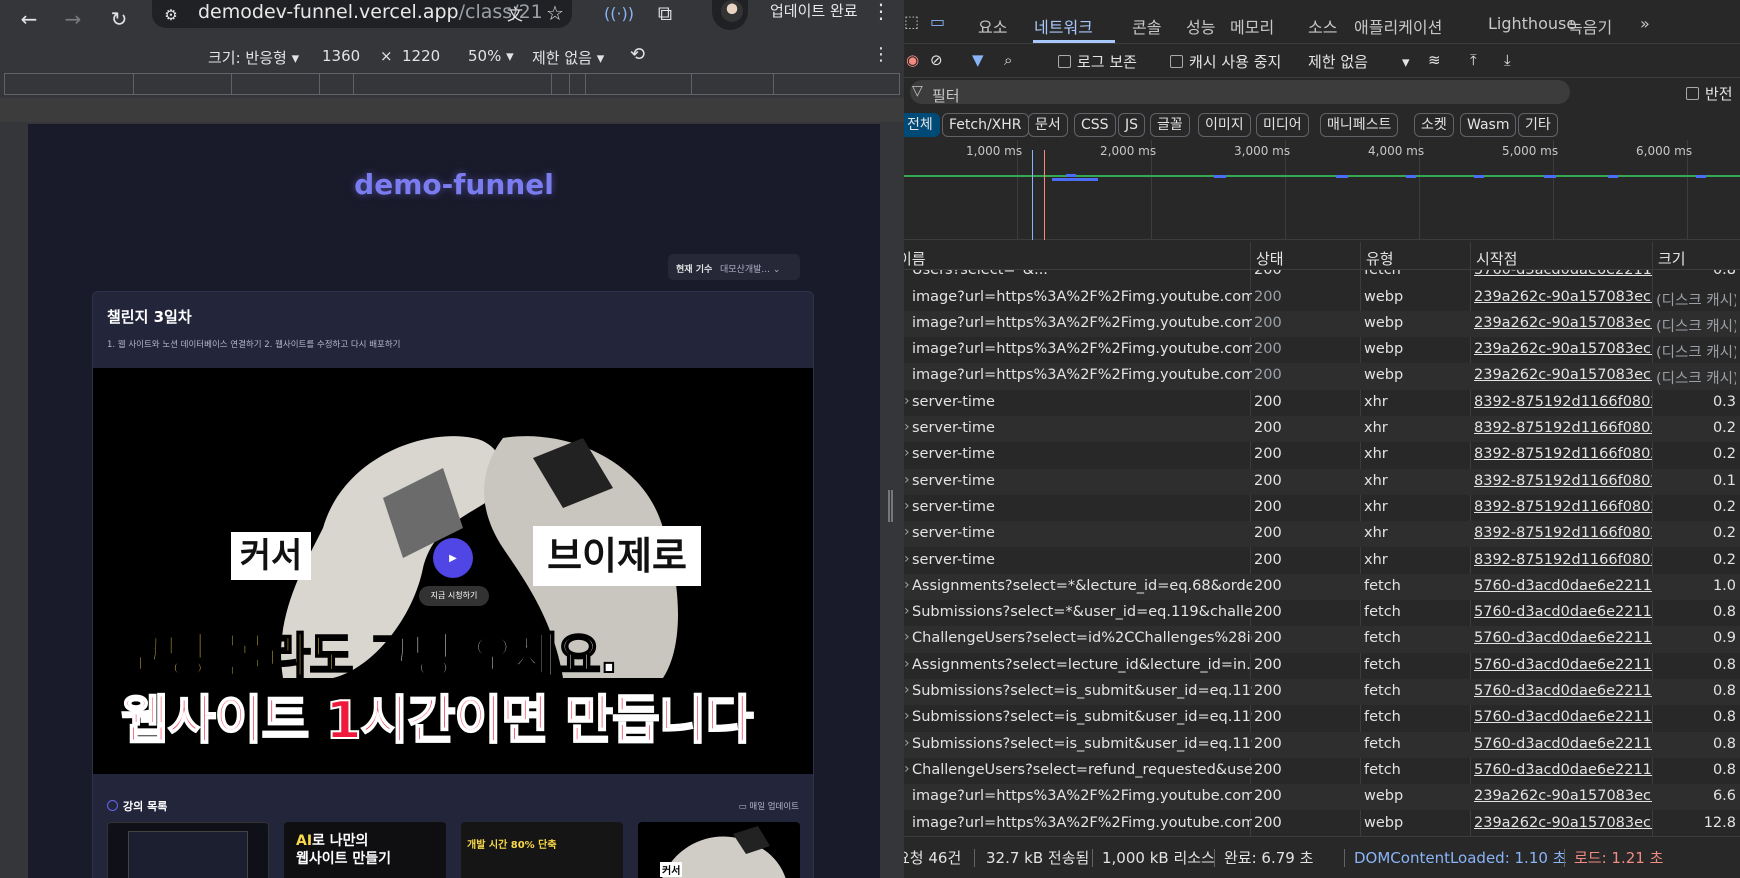 This screenshot has height=878, width=1740. Describe the element at coordinates (1538, 125) in the screenshot. I see `chip-other: 기타` at that location.